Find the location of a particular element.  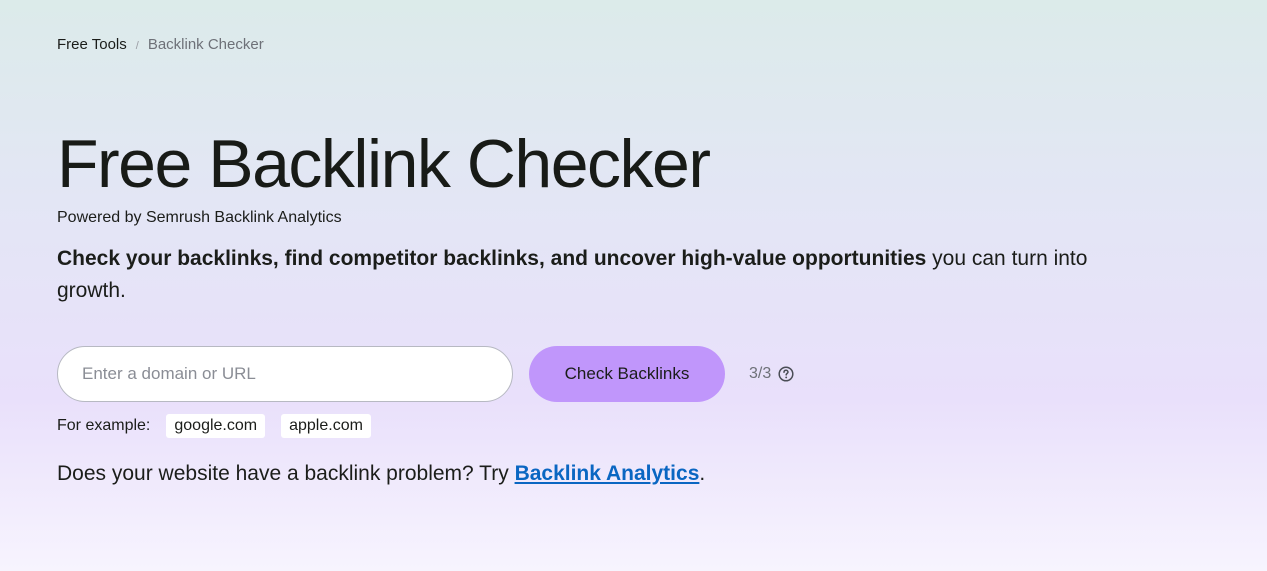

check-backlinks-button: Check Backlinks is located at coordinates (627, 374).